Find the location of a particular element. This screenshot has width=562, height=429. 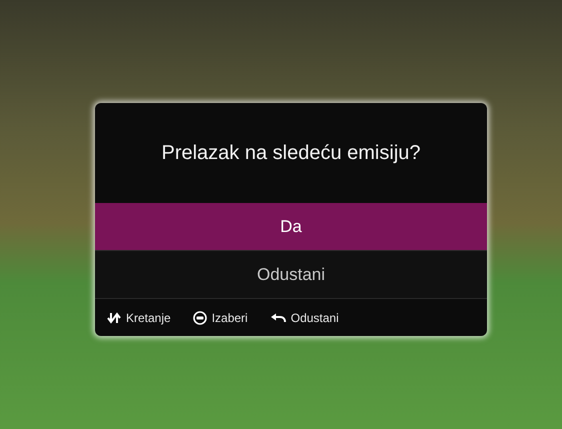

ok-button-icon is located at coordinates (199, 317).